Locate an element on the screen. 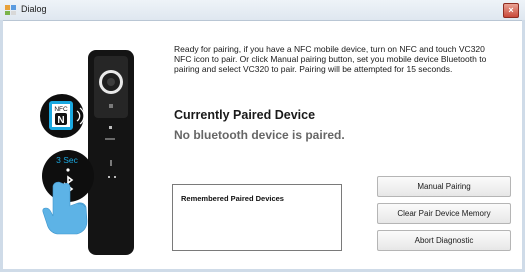  remembered-devices-header: Remembered Paired Devices is located at coordinates (232, 198).